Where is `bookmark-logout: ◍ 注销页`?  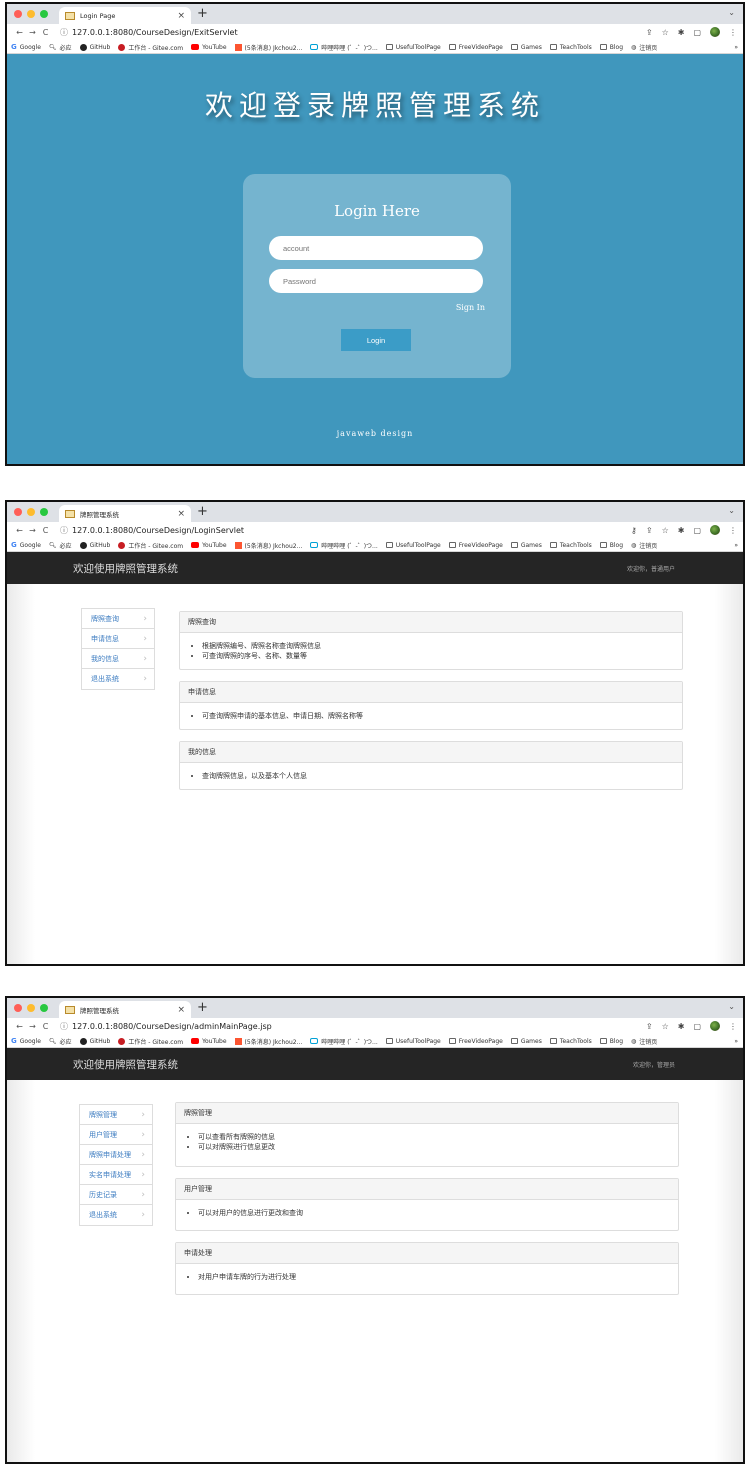 bookmark-logout: ◍ 注销页 is located at coordinates (644, 47).